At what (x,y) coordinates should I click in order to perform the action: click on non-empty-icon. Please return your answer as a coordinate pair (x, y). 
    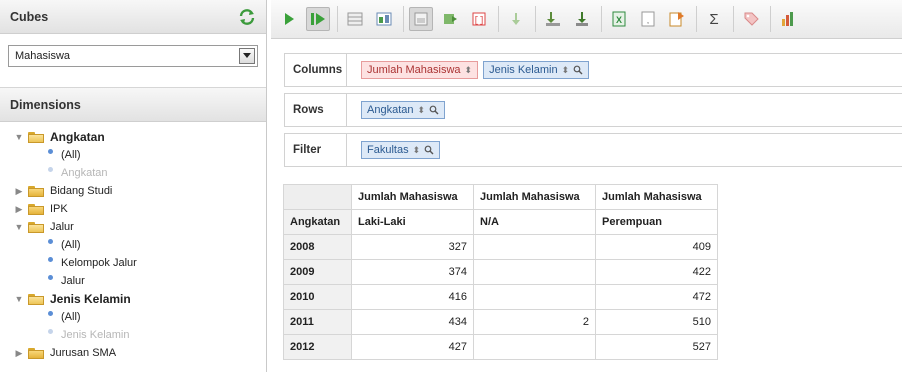
    Looking at the image, I should click on (384, 19).